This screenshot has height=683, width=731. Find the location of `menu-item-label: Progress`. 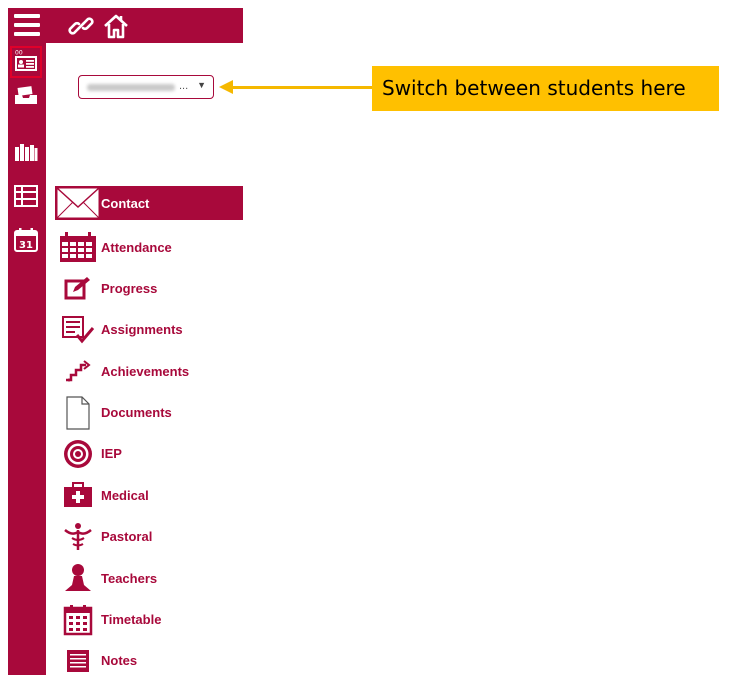

menu-item-label: Progress is located at coordinates (129, 288).